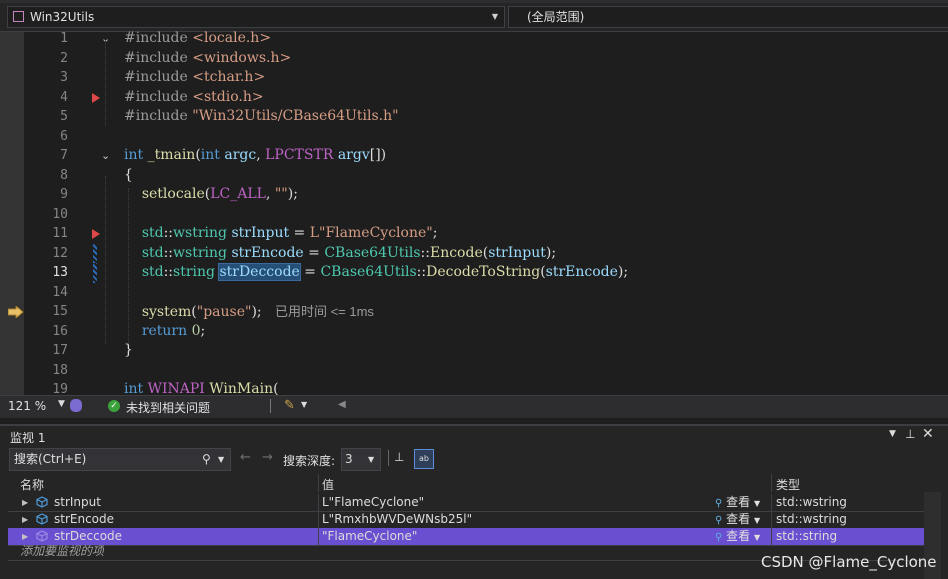  Describe the element at coordinates (474, 117) in the screenshot. I see `code-line: 5 #include "Win32Utils/CBase64Utils.h"` at that location.